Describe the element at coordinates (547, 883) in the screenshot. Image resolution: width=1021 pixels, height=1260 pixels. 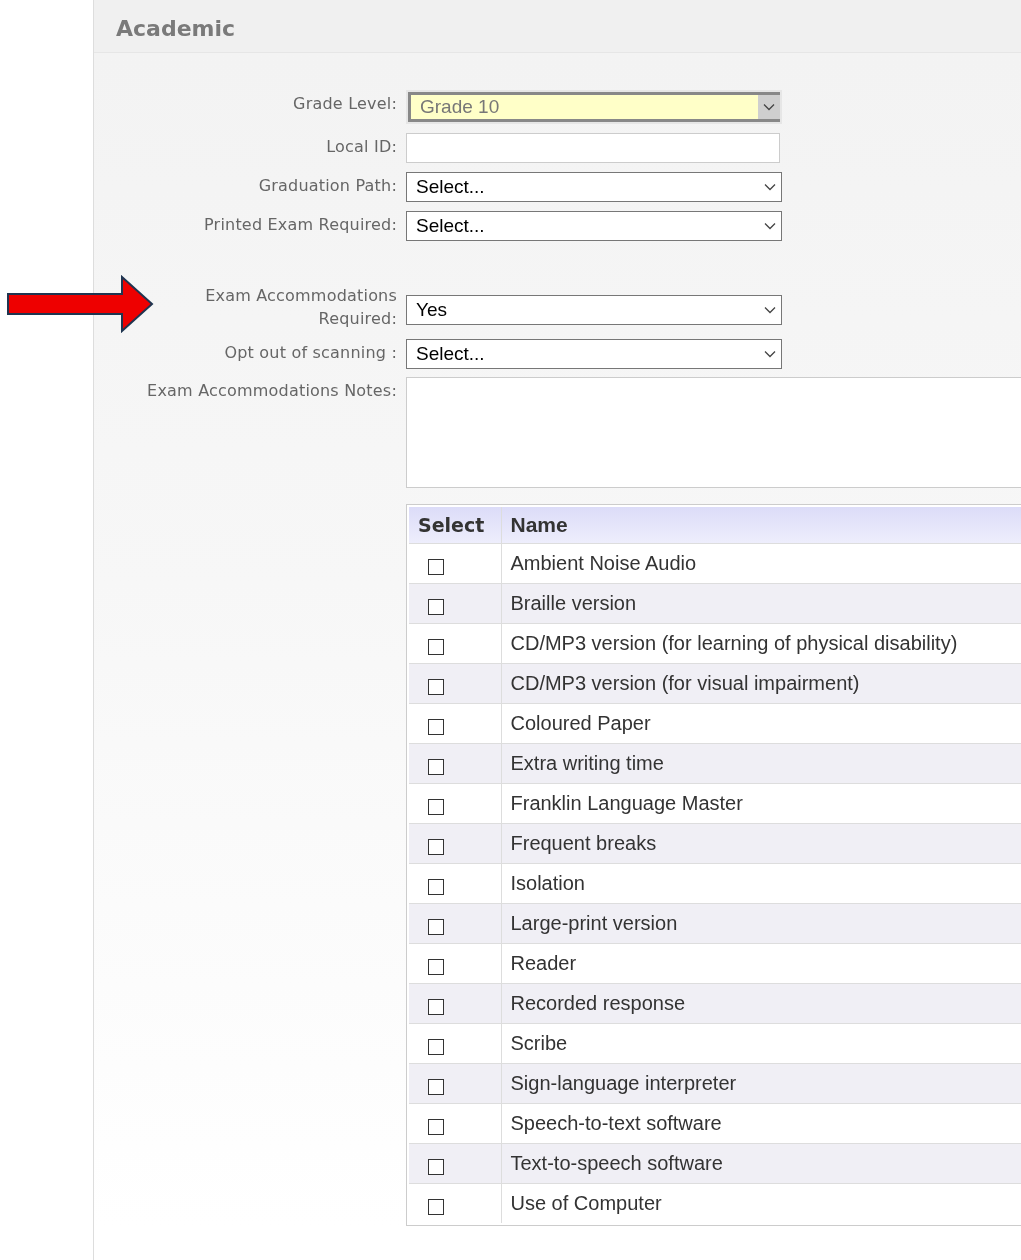
I see `table-cell: Isolation` at that location.